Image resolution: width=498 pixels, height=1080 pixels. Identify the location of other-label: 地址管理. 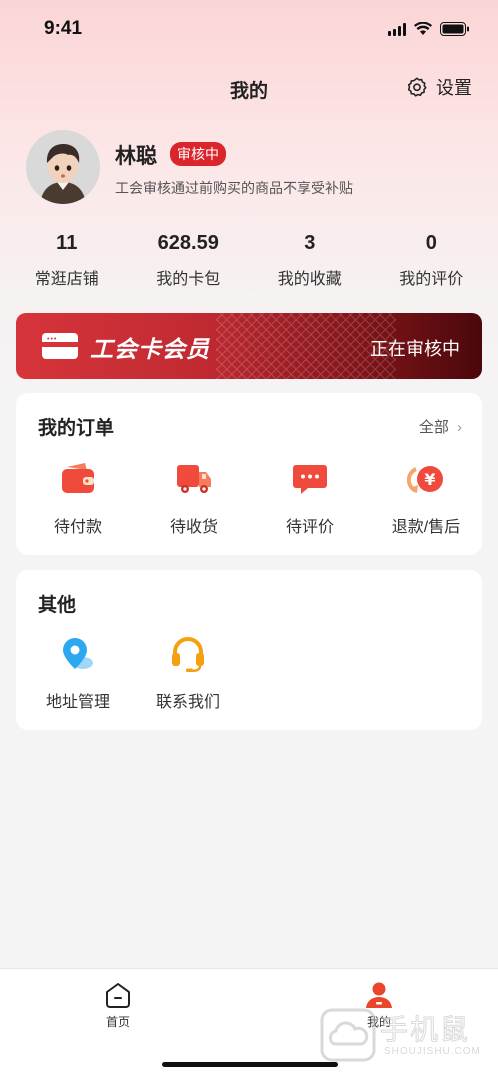
(77, 702).